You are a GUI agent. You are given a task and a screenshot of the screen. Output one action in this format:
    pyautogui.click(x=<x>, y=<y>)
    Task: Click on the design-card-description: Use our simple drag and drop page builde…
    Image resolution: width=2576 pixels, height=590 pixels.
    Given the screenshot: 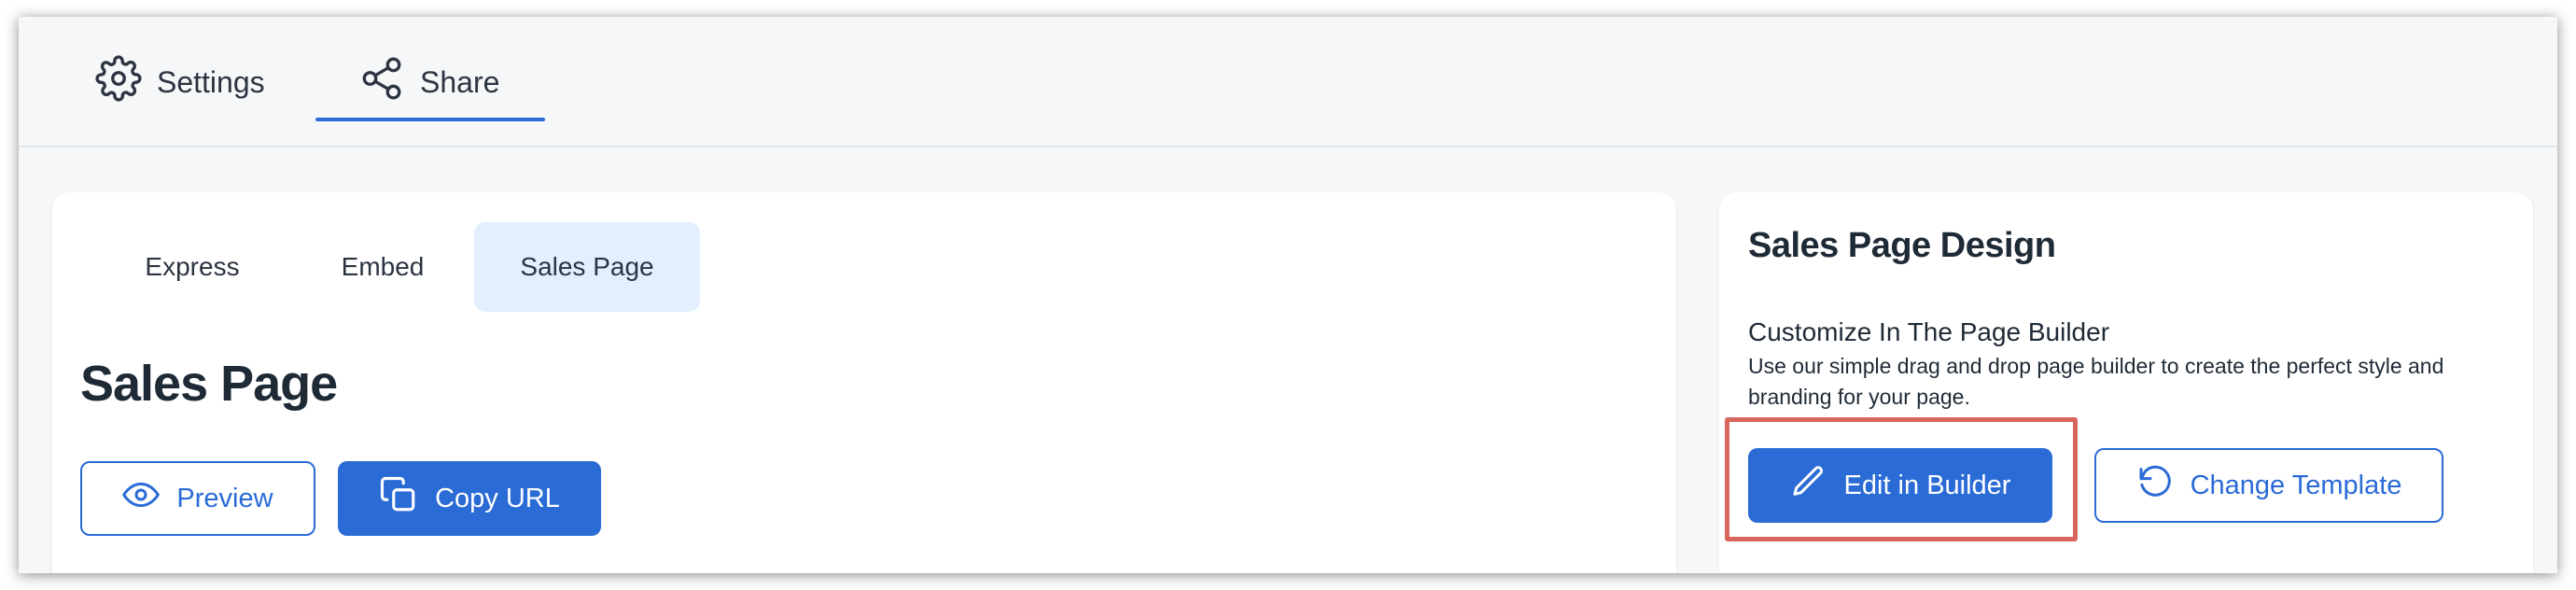 What is the action you would take?
    pyautogui.click(x=2096, y=381)
    